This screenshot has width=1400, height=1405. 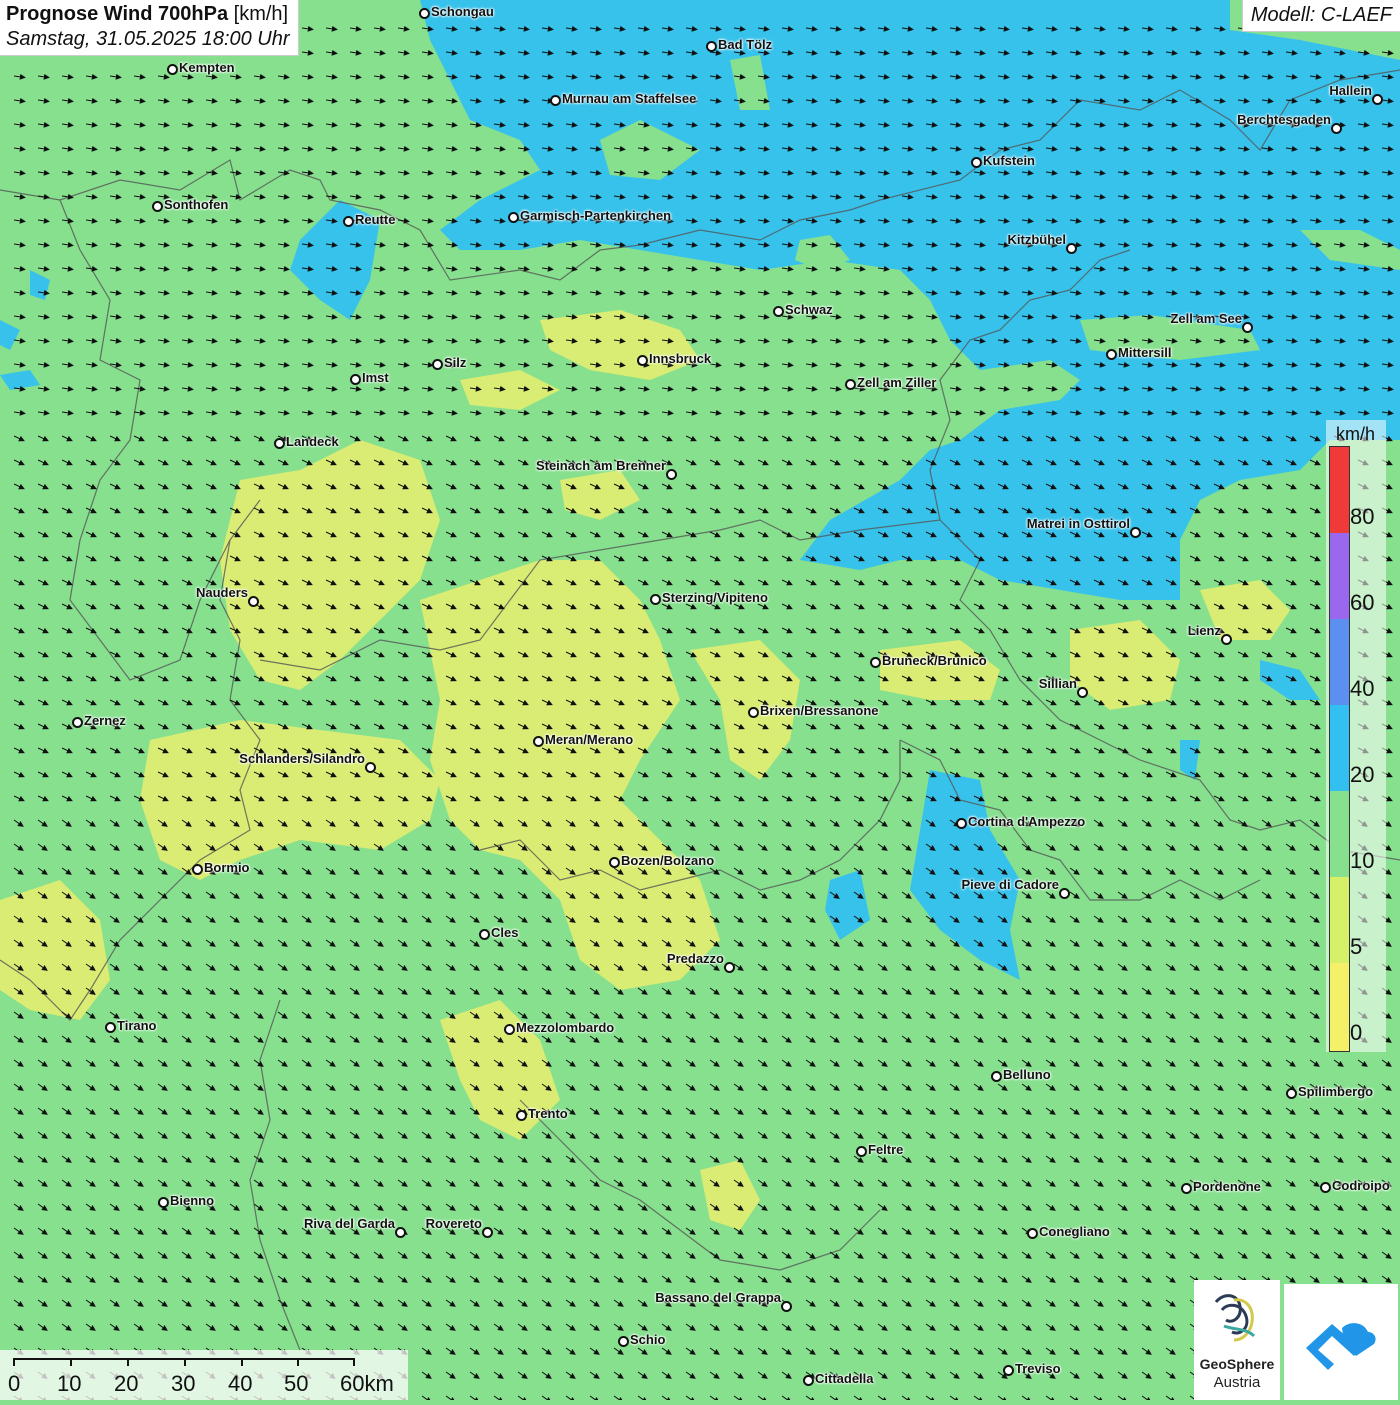 What do you see at coordinates (629, 98) in the screenshot?
I see `city-label: Murnau am Staffelsee` at bounding box center [629, 98].